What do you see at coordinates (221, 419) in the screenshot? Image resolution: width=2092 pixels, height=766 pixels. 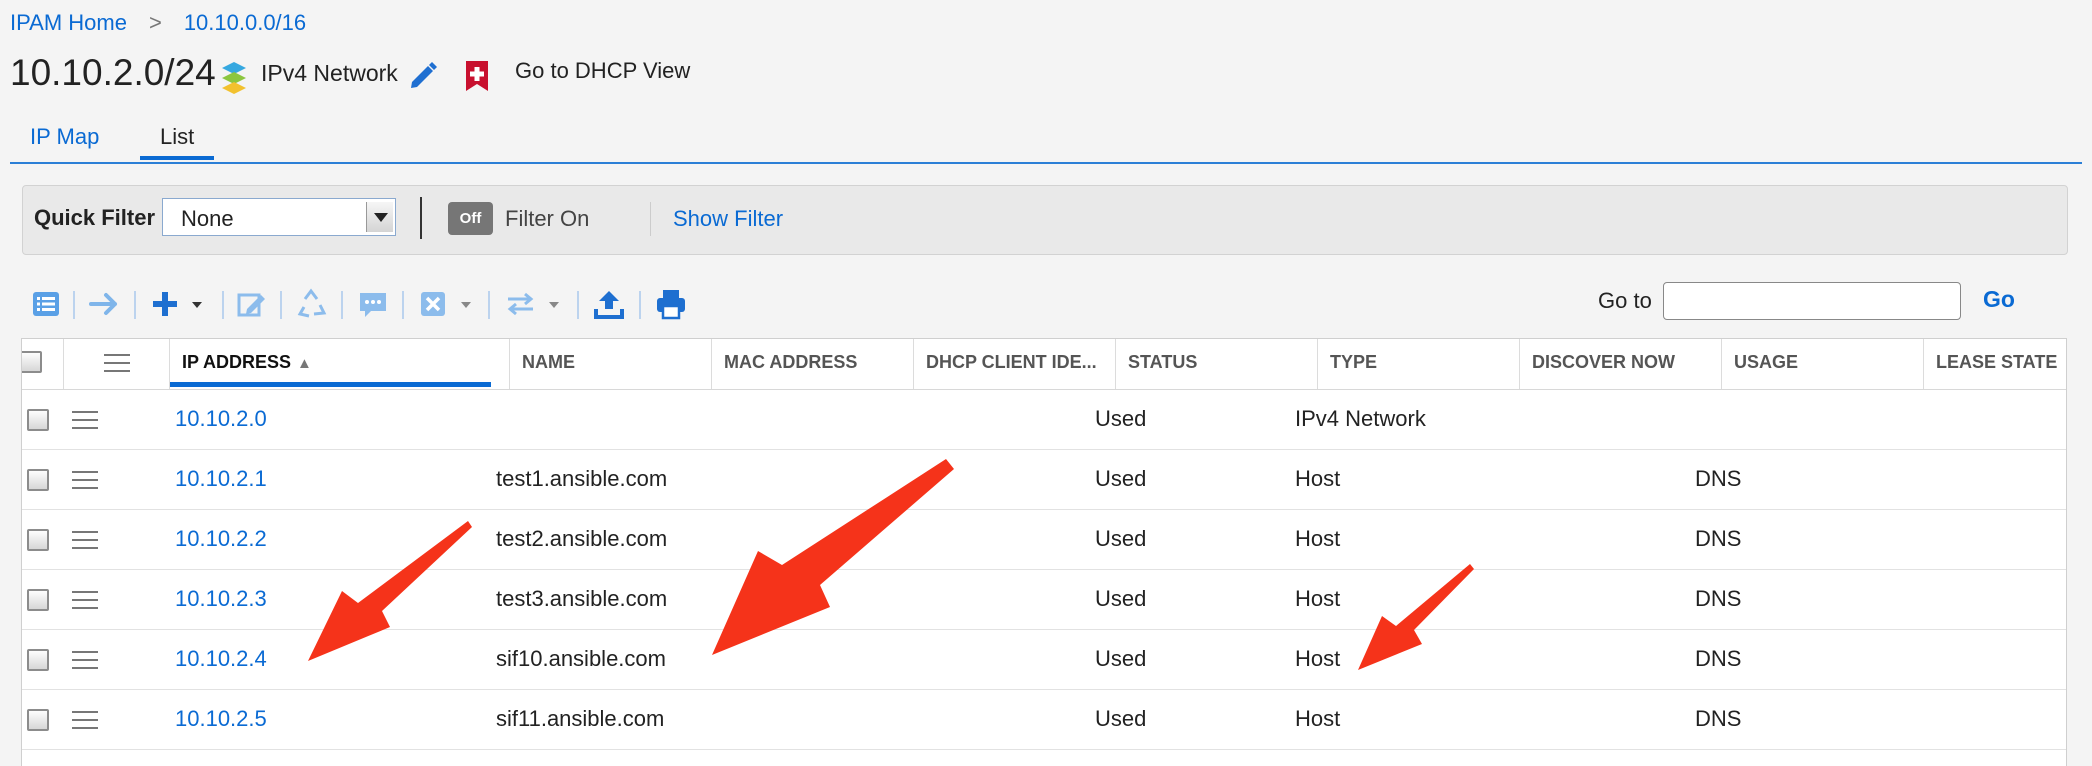 I see `ip-address-link: 10.10.2.0` at bounding box center [221, 419].